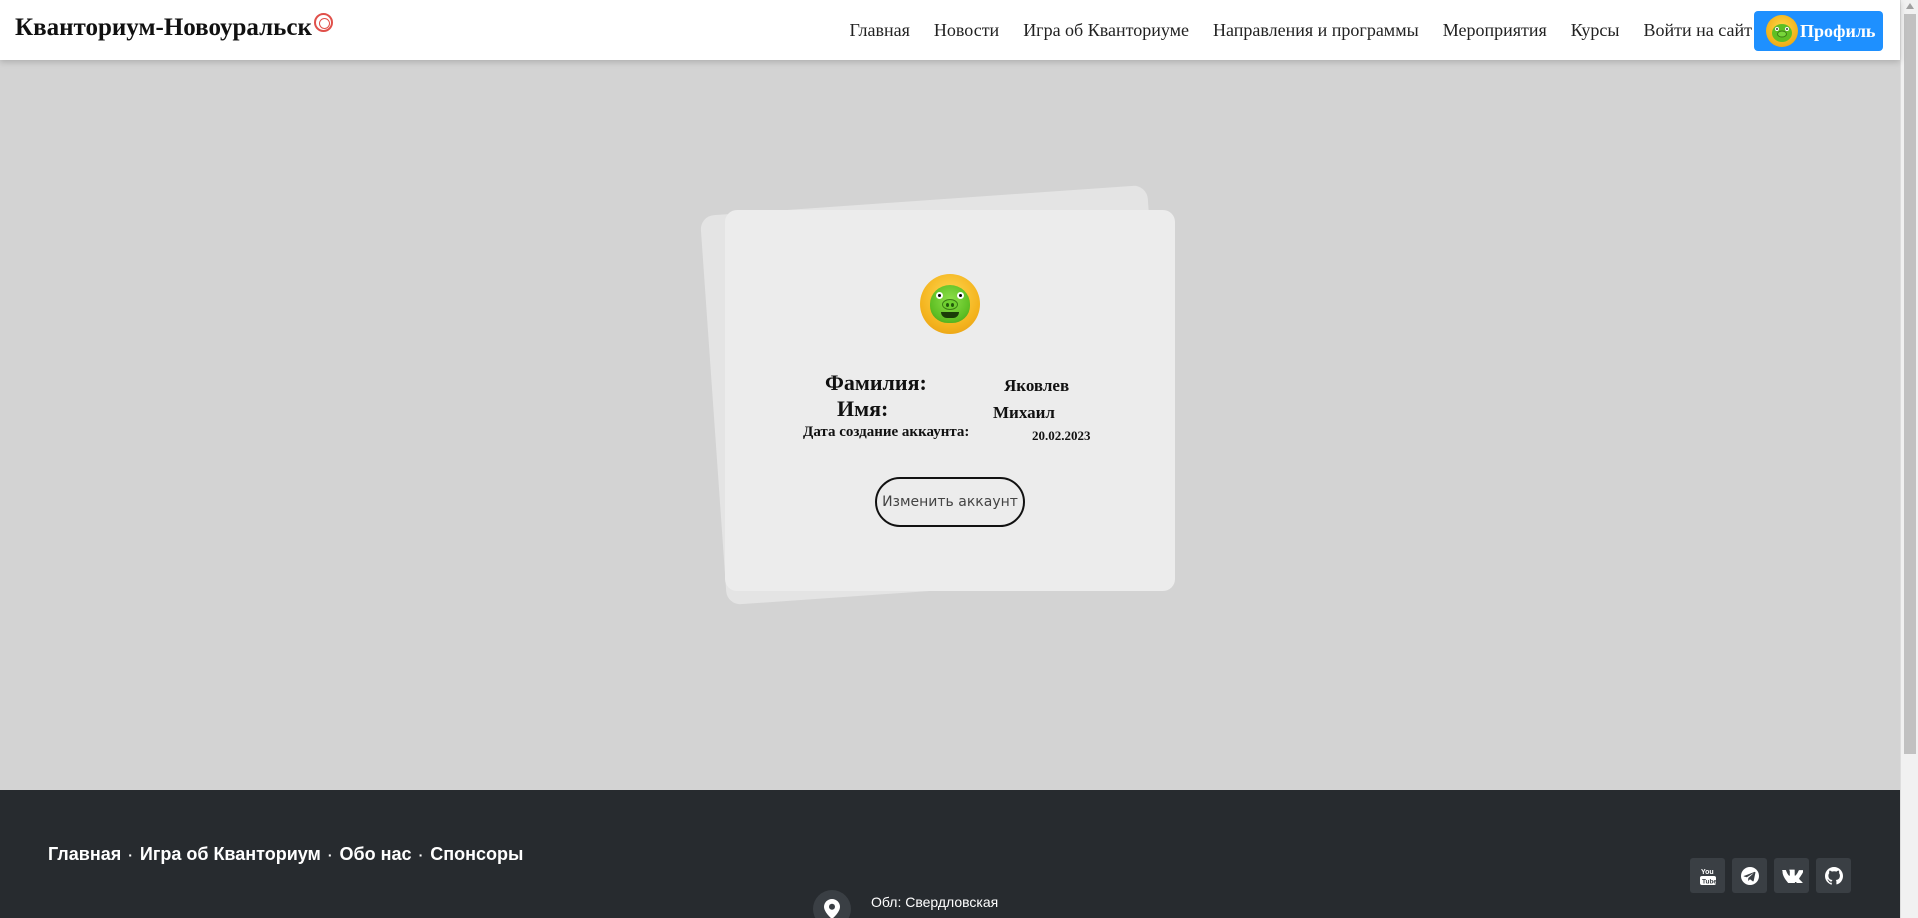  Describe the element at coordinates (1782, 31) in the screenshot. I see `profile-avatar-icon` at that location.